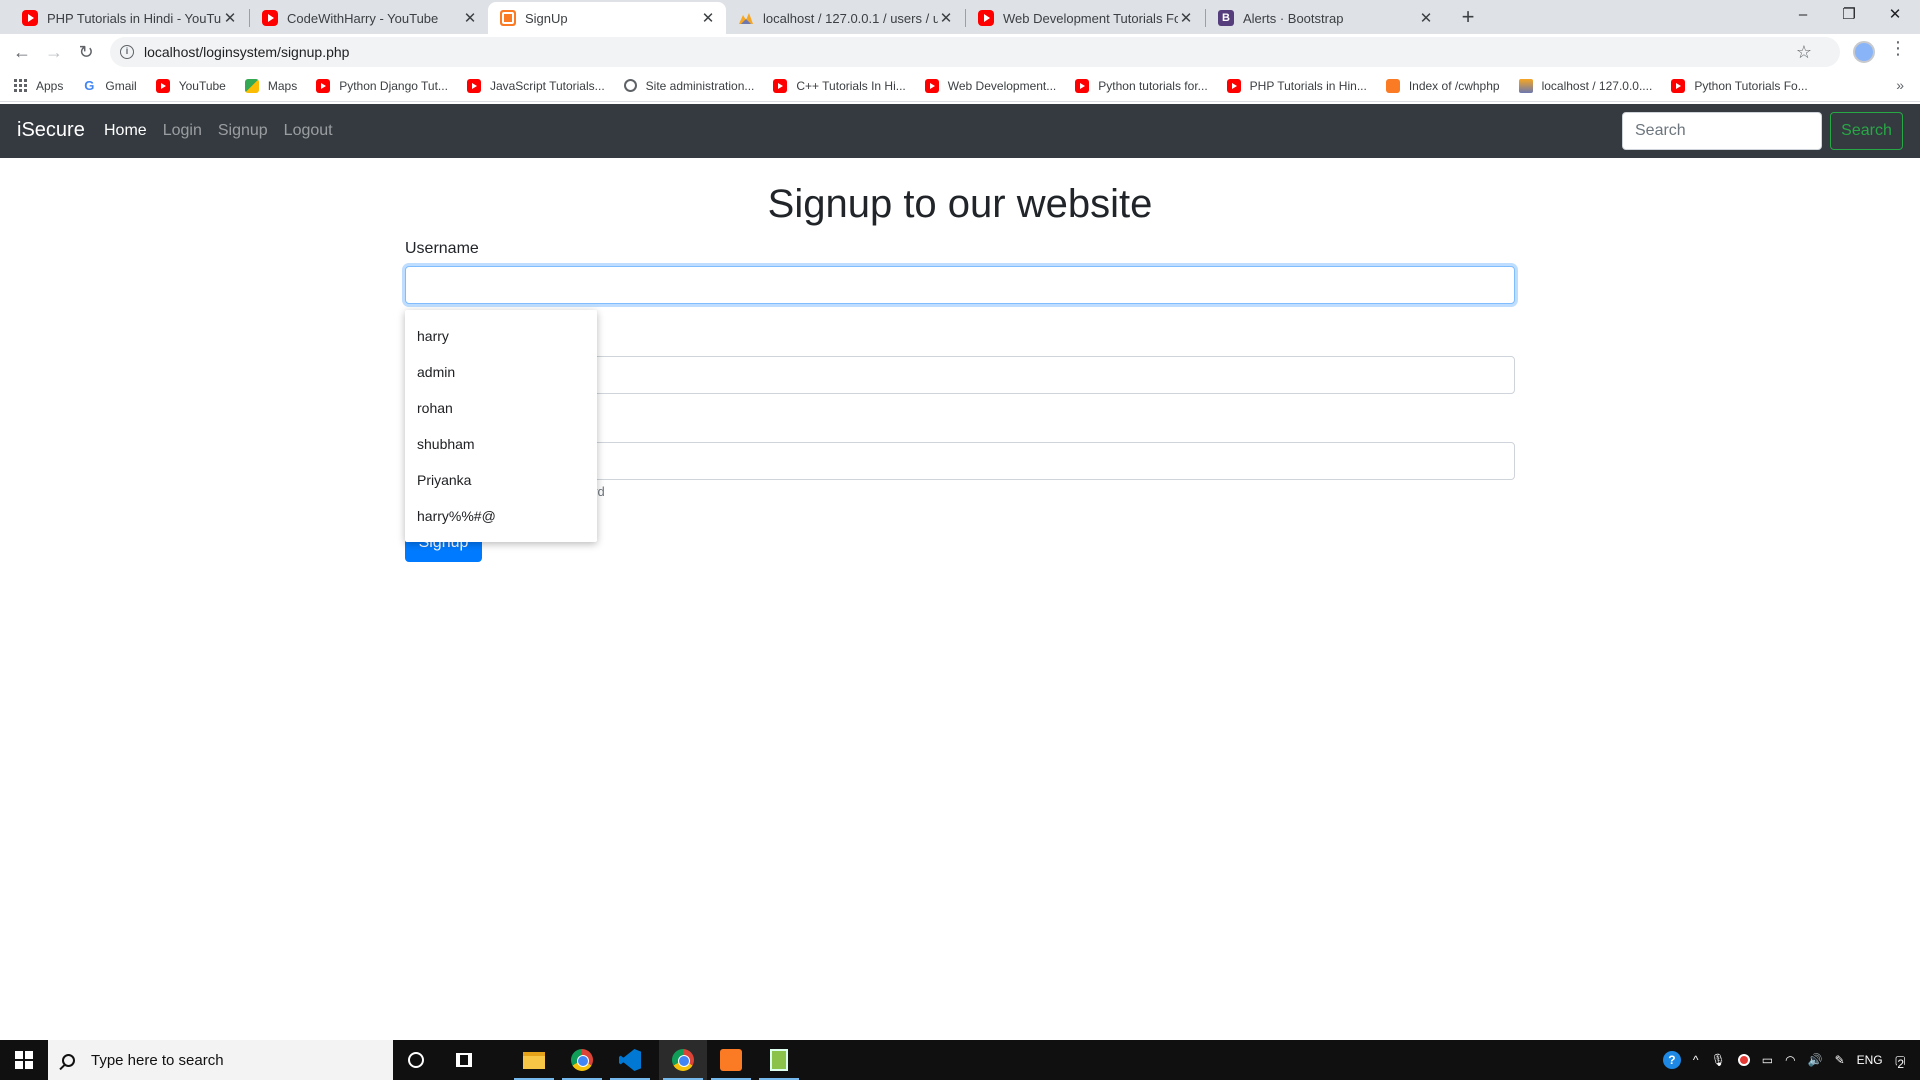  I want to click on pen-icon: ✎, so click(1840, 1060).